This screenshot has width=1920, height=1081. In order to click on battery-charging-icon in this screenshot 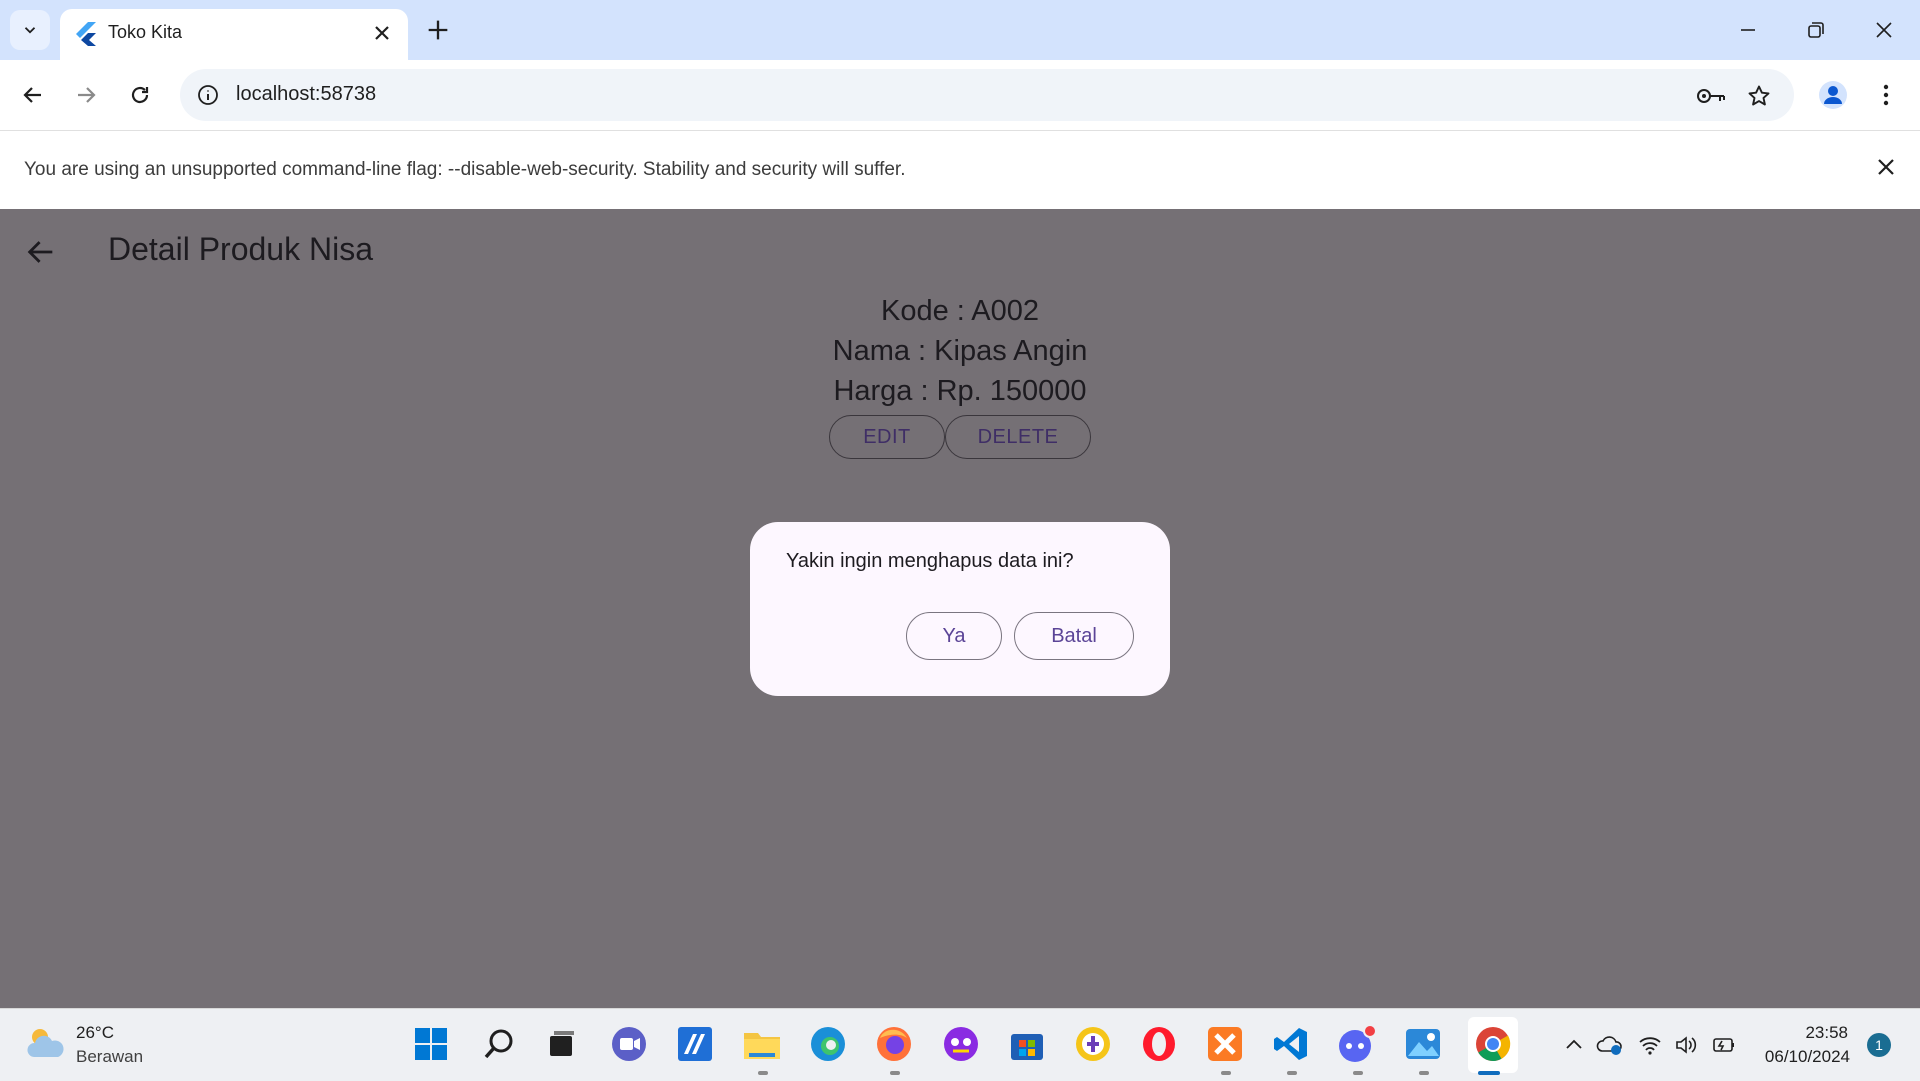, I will do `click(1723, 1045)`.